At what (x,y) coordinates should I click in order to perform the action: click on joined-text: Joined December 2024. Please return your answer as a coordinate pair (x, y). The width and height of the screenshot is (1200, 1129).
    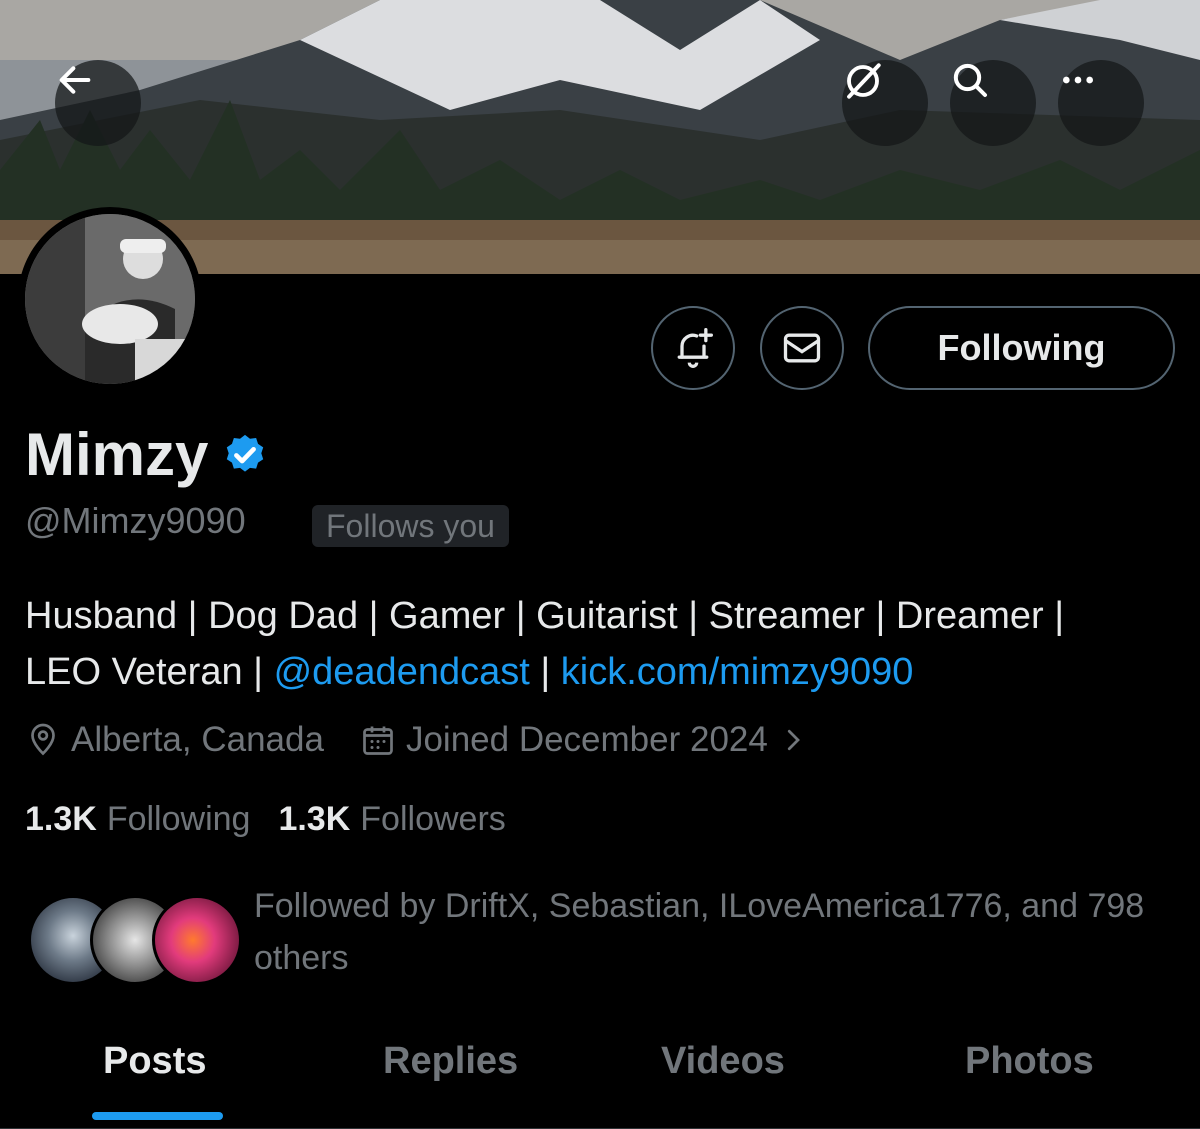
    Looking at the image, I should click on (586, 739).